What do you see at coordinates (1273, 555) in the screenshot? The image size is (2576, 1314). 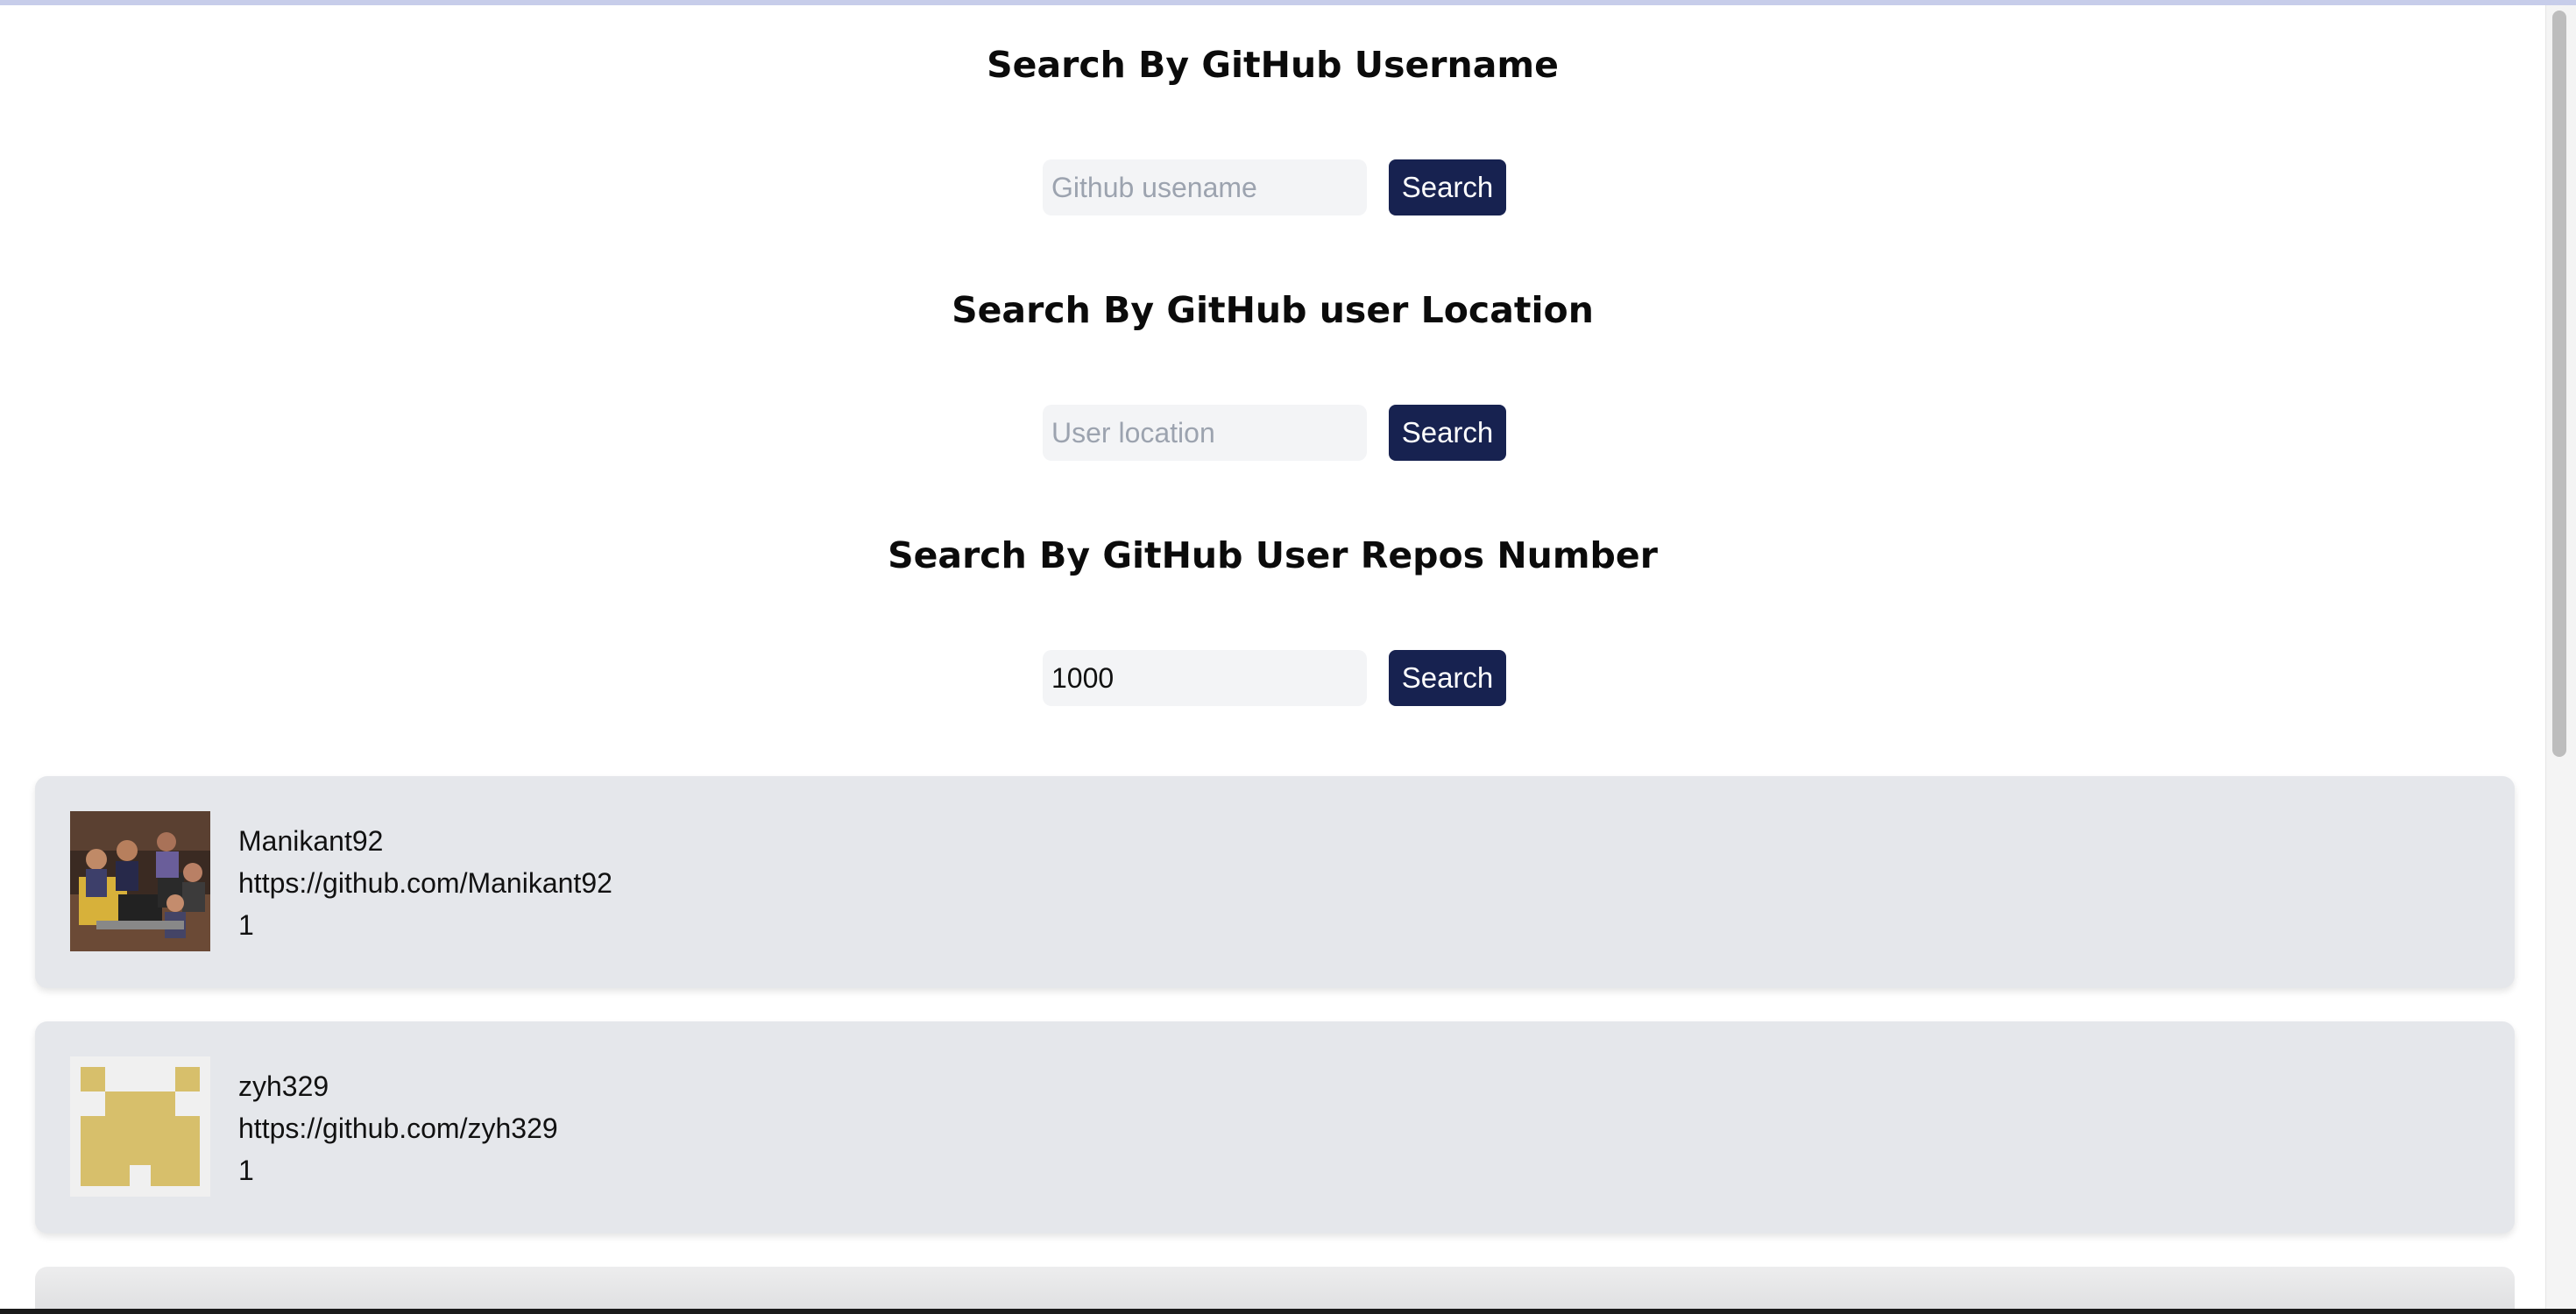 I see `repos-search-title: Search By GitHub User Repos Number` at bounding box center [1273, 555].